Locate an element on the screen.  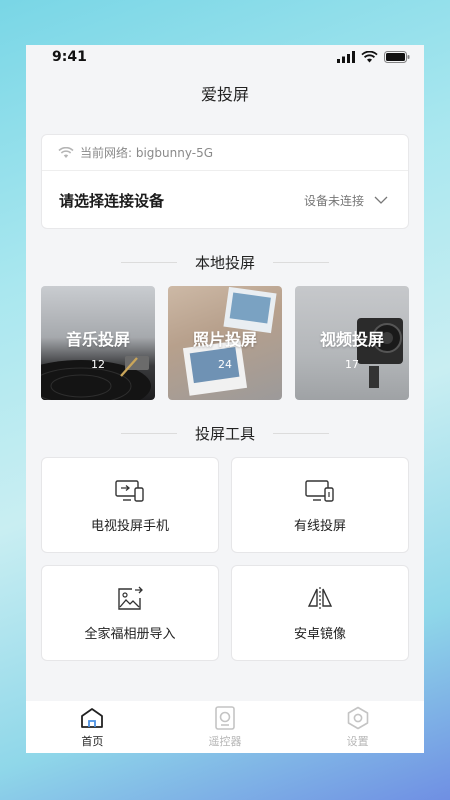
device-select-row: 请选择连接设备 设备未连接 is located at coordinates (225, 200).